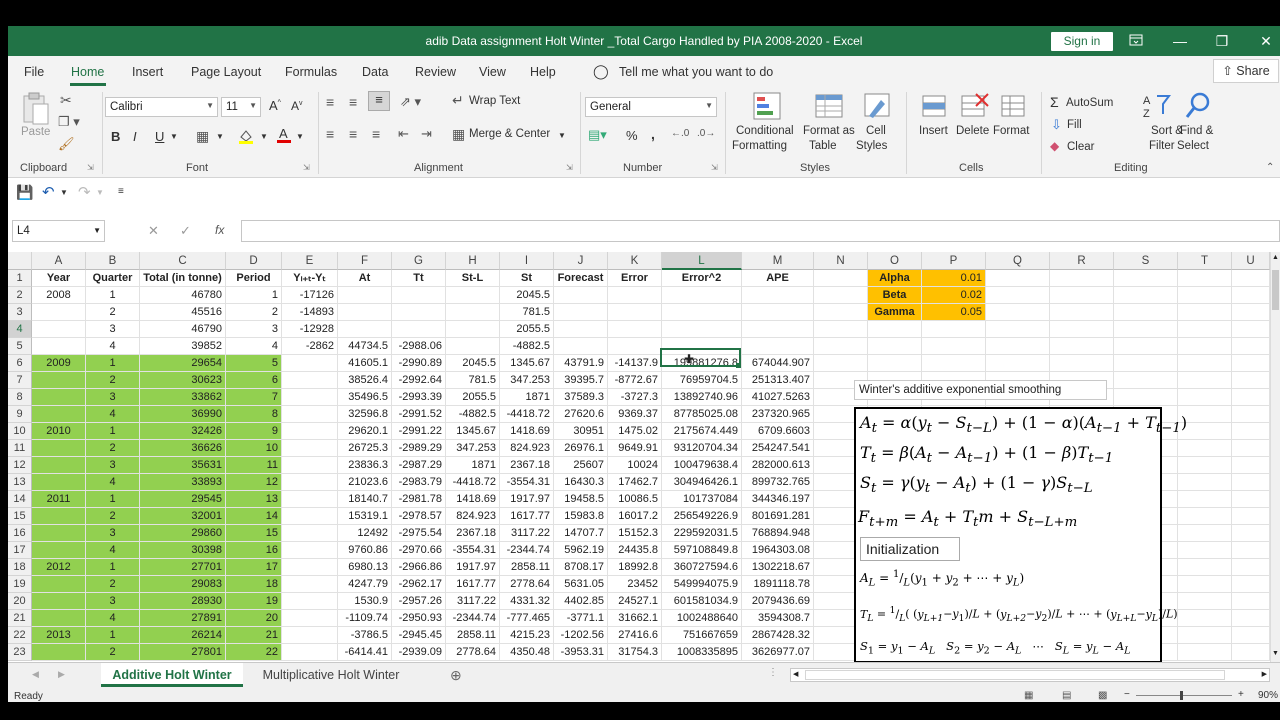 Image resolution: width=1280 pixels, height=720 pixels. I want to click on grid-cell: 27620.6, so click(581, 414).